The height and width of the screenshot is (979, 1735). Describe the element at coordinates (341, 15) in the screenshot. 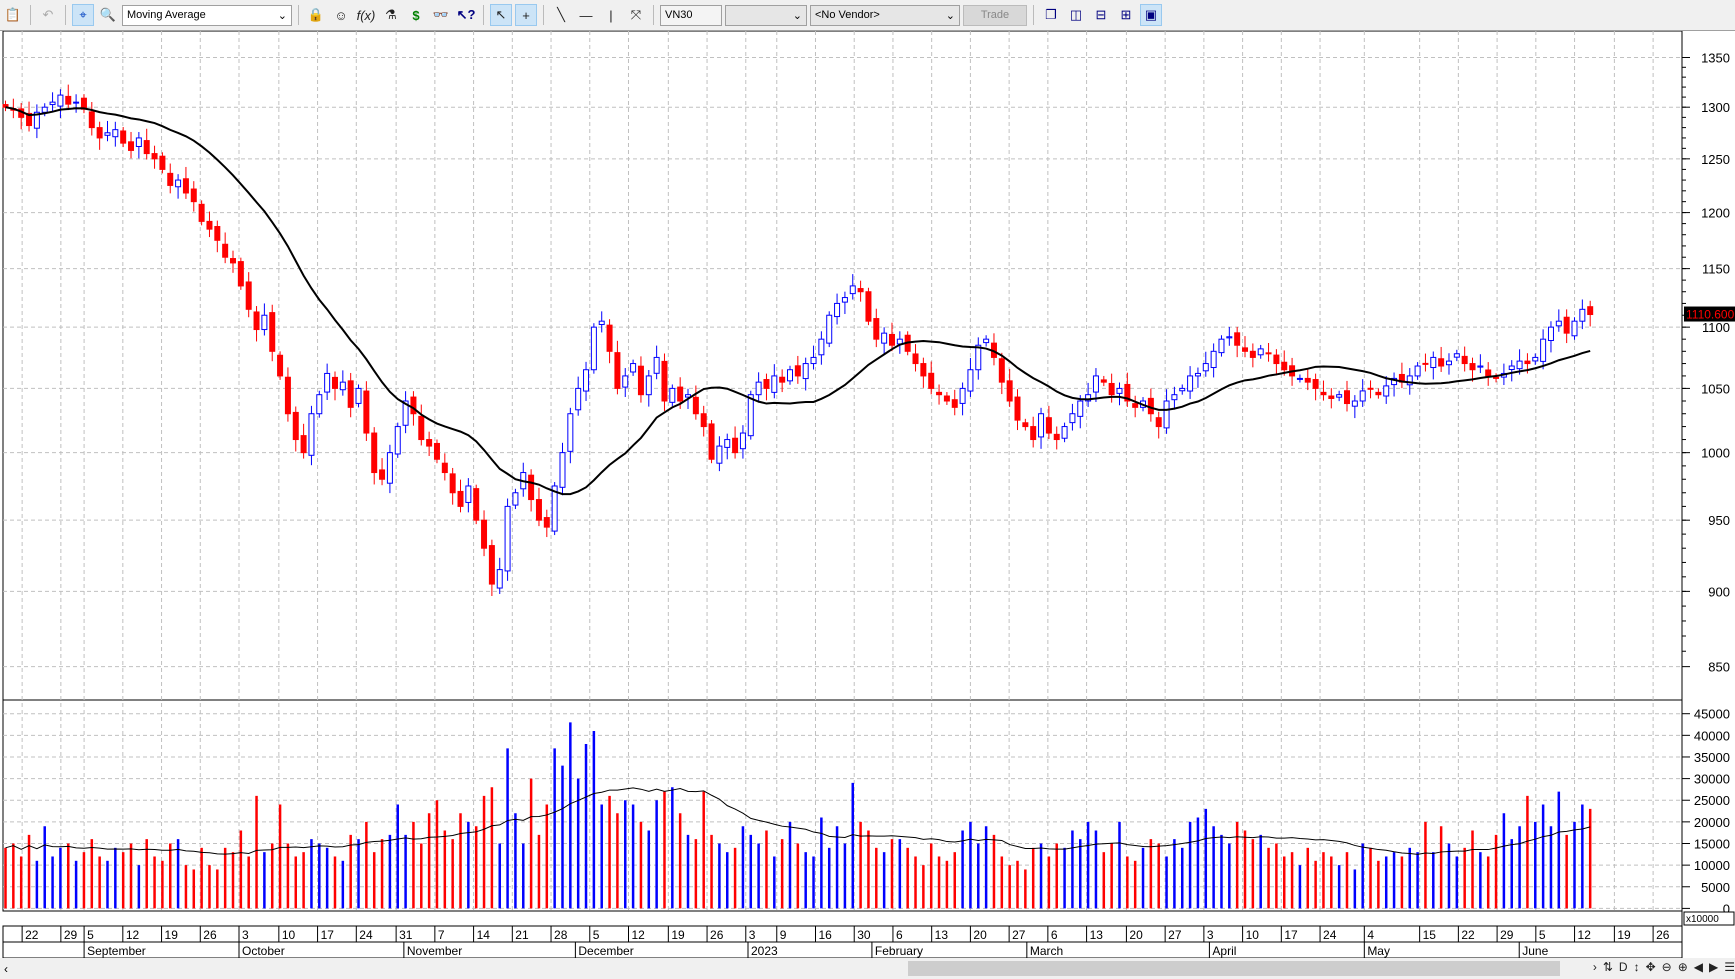

I see `expert-icon: ☺` at that location.